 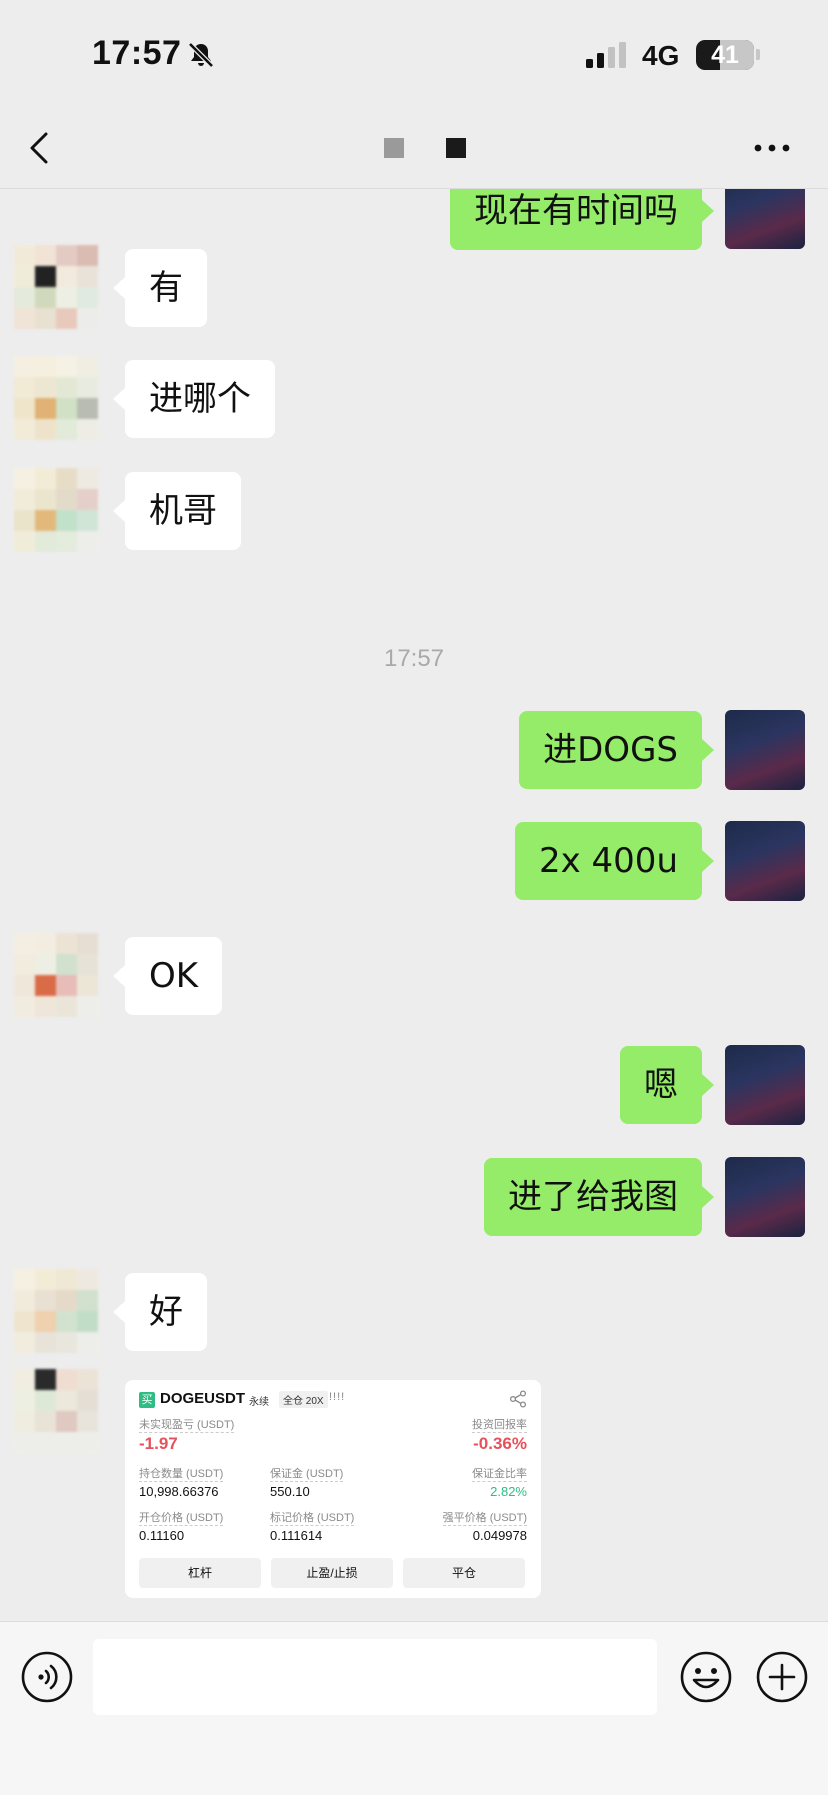 I want to click on position-size-value: 10,998.66376, so click(x=179, y=1491).